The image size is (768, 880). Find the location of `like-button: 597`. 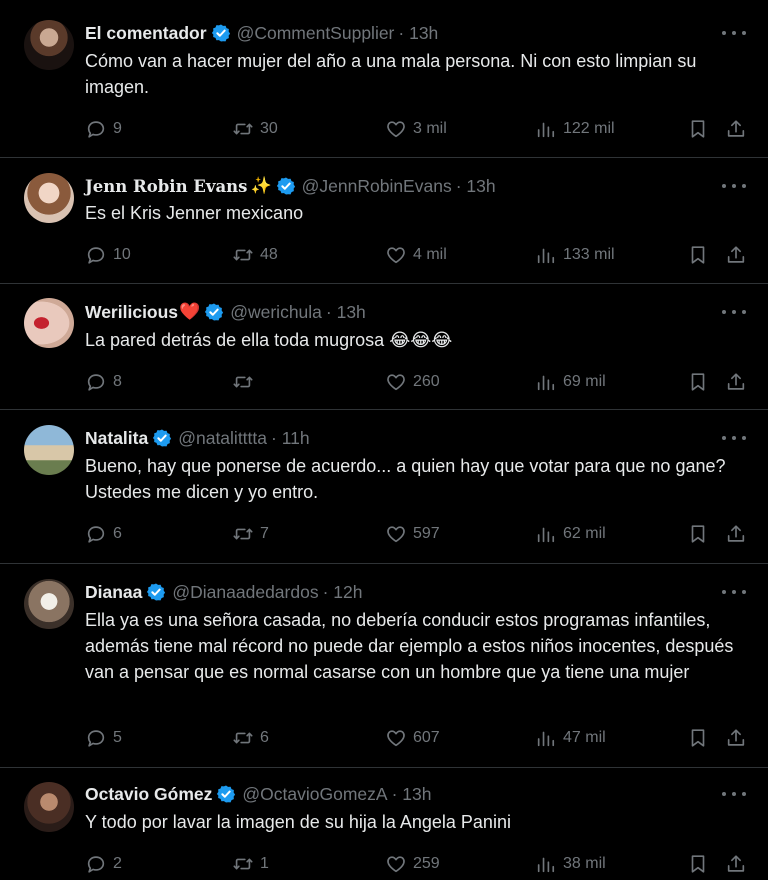

like-button: 597 is located at coordinates (412, 534).